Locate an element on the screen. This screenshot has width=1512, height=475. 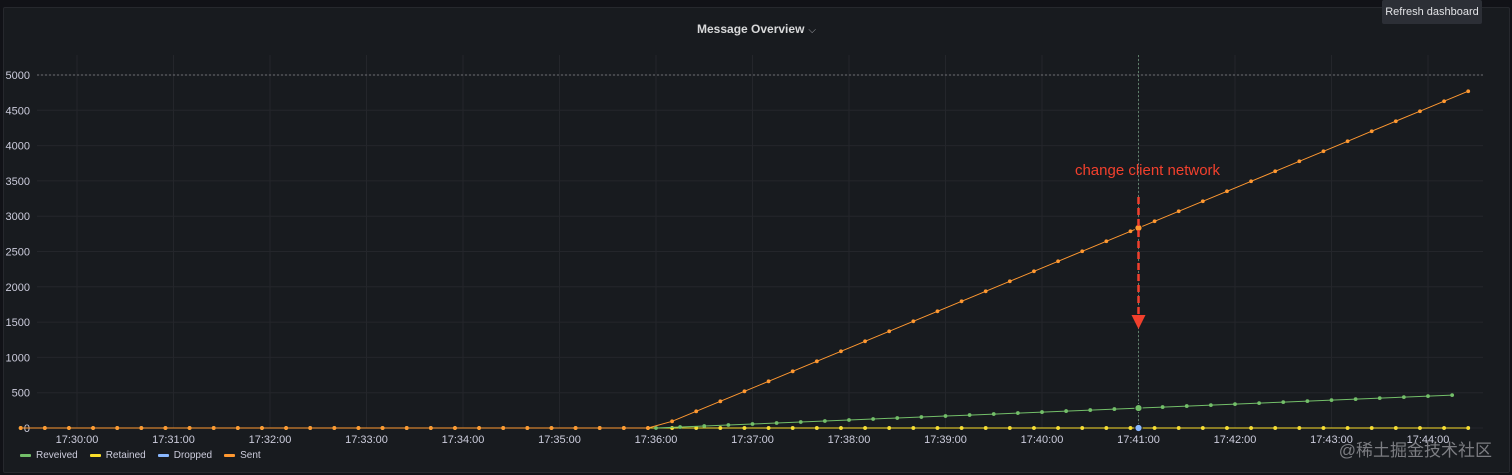
y-tick-label: 4500 is located at coordinates (18, 111).